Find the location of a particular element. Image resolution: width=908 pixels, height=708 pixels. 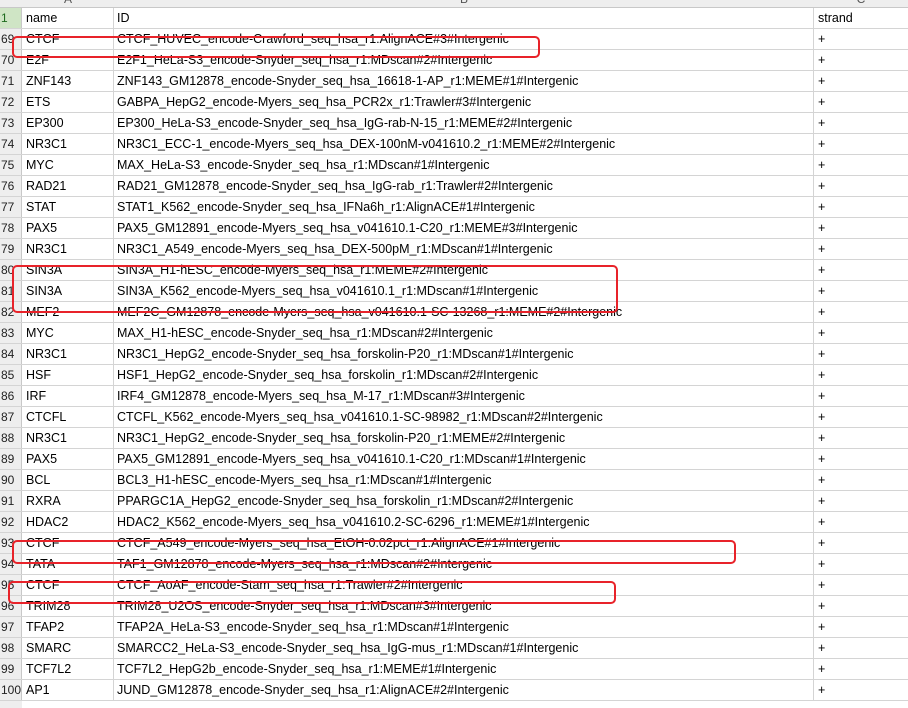

cell-name: TATA is located at coordinates (68, 564).